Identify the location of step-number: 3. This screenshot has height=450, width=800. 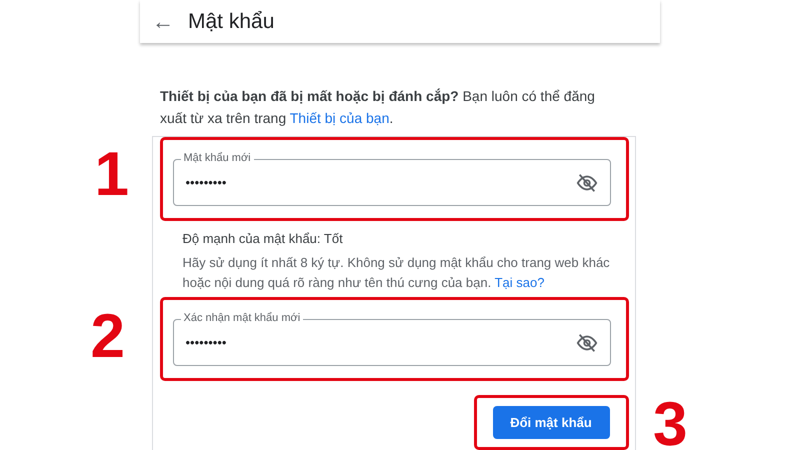
(670, 422).